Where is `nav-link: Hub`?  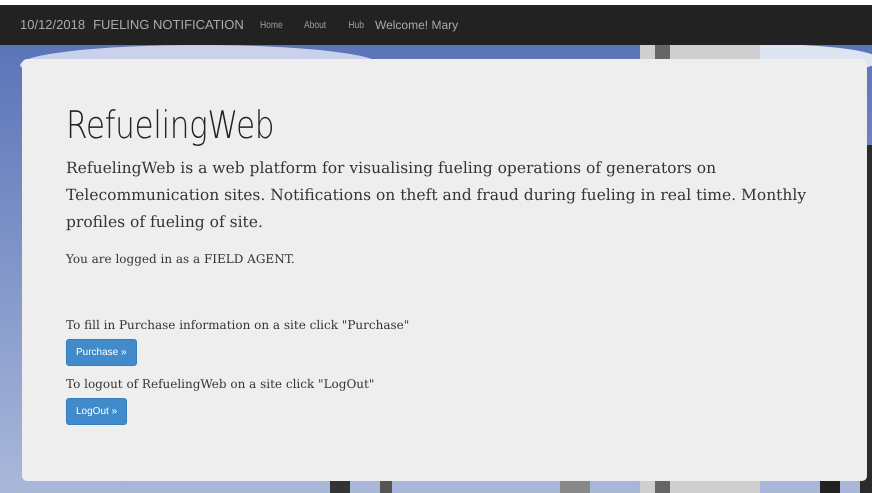 nav-link: Hub is located at coordinates (356, 25).